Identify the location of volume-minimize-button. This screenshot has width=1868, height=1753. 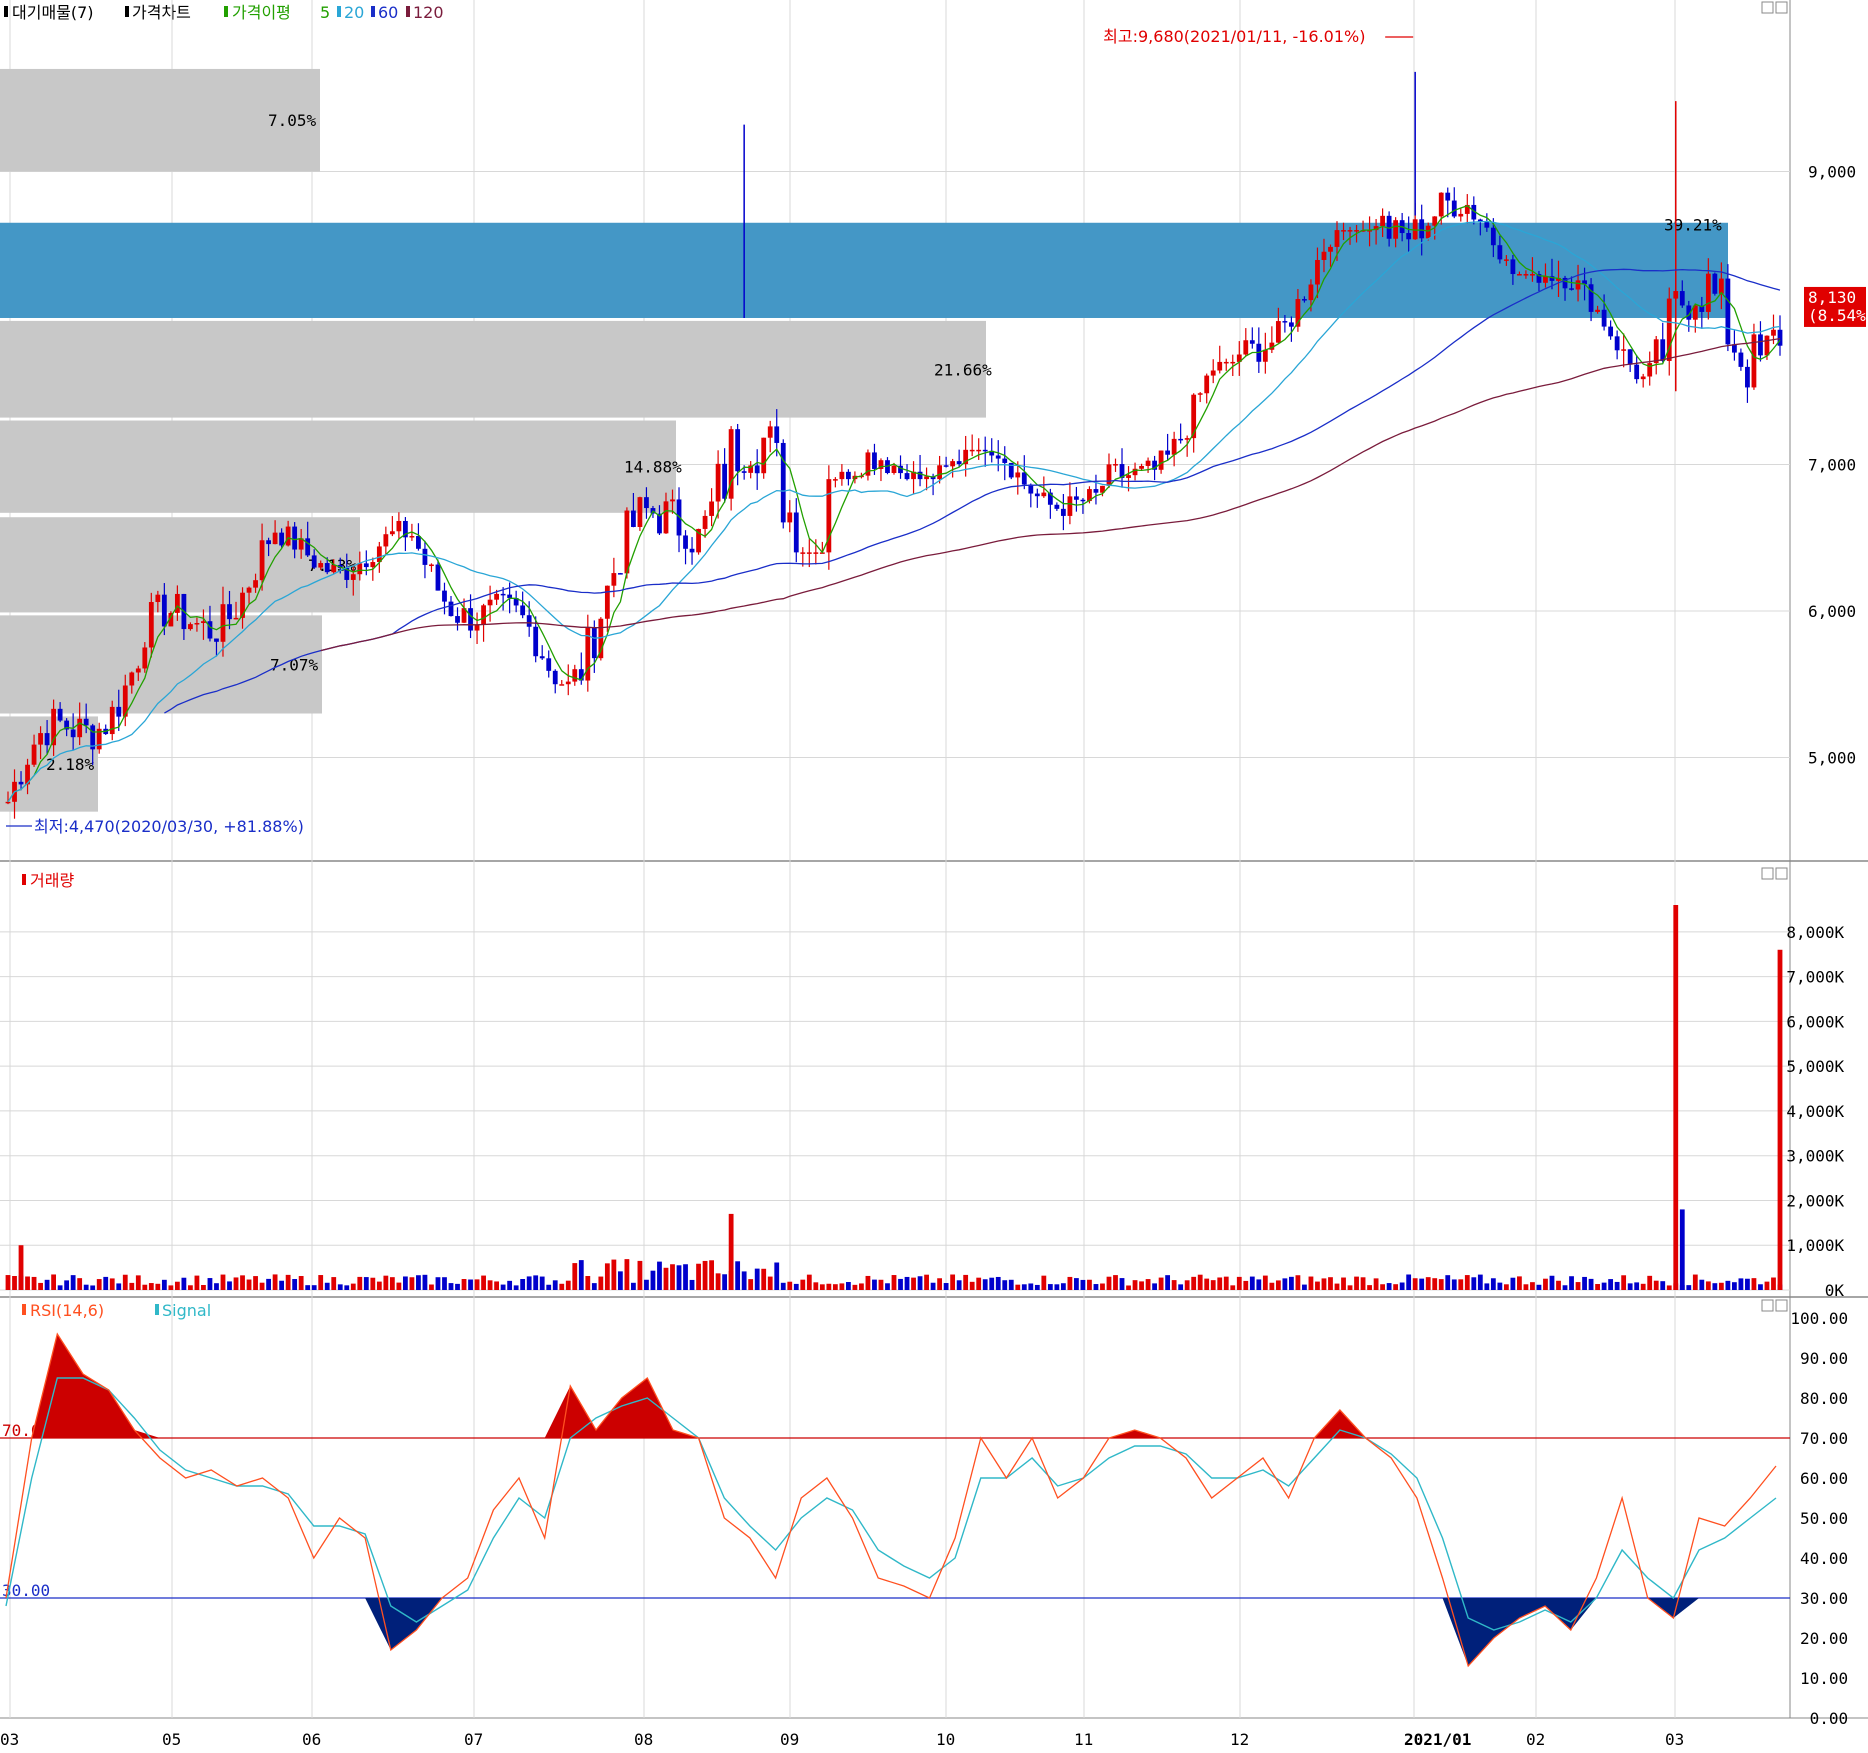
(1767, 873).